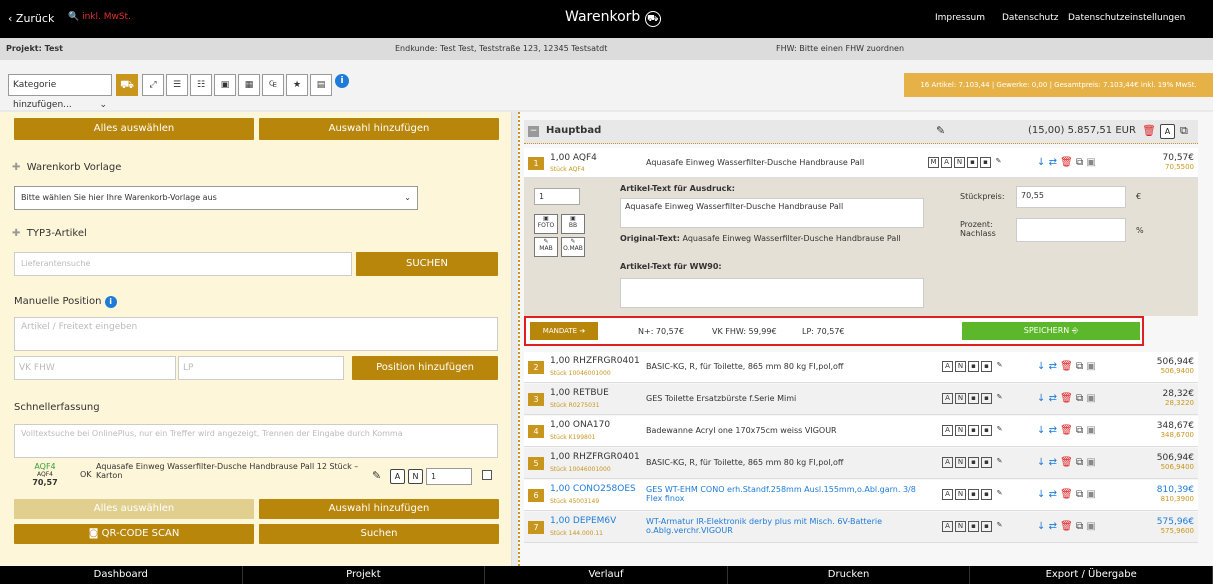 This screenshot has width=1213, height=584. Describe the element at coordinates (427, 264) in the screenshot. I see `search-button: SUCHEN` at that location.